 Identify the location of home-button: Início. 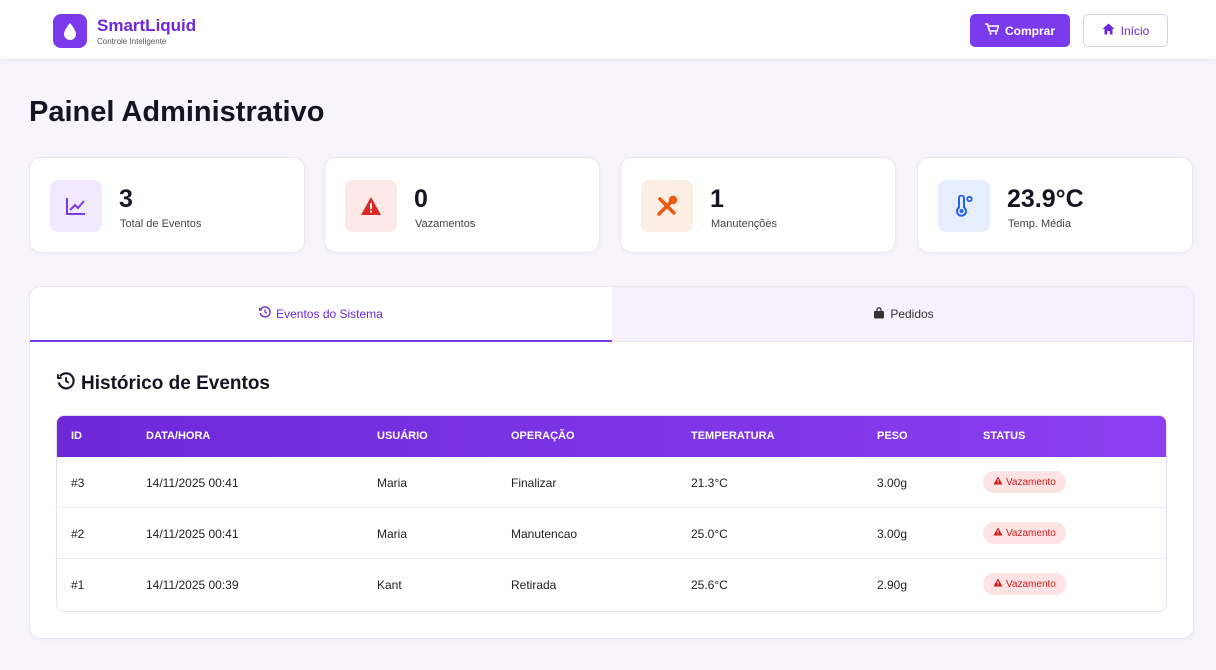
(1125, 30).